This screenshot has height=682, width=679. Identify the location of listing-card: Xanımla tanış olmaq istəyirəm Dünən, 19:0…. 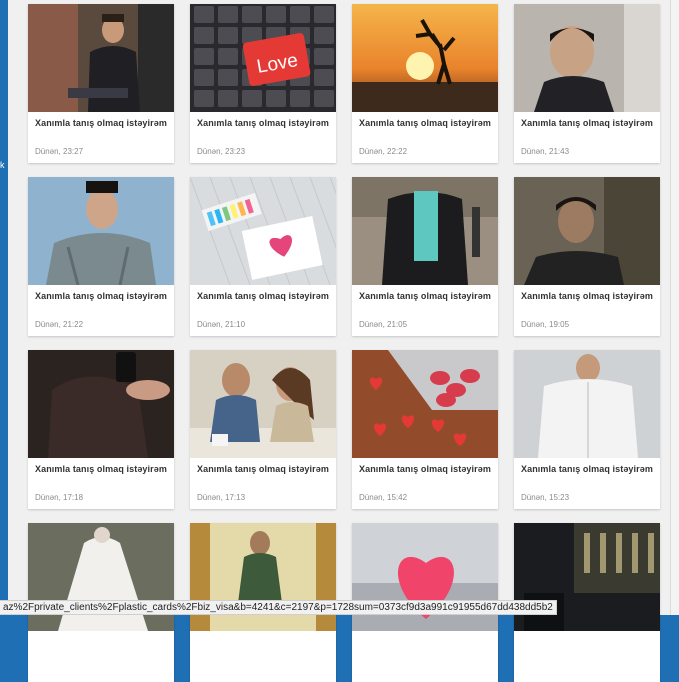
(587, 256).